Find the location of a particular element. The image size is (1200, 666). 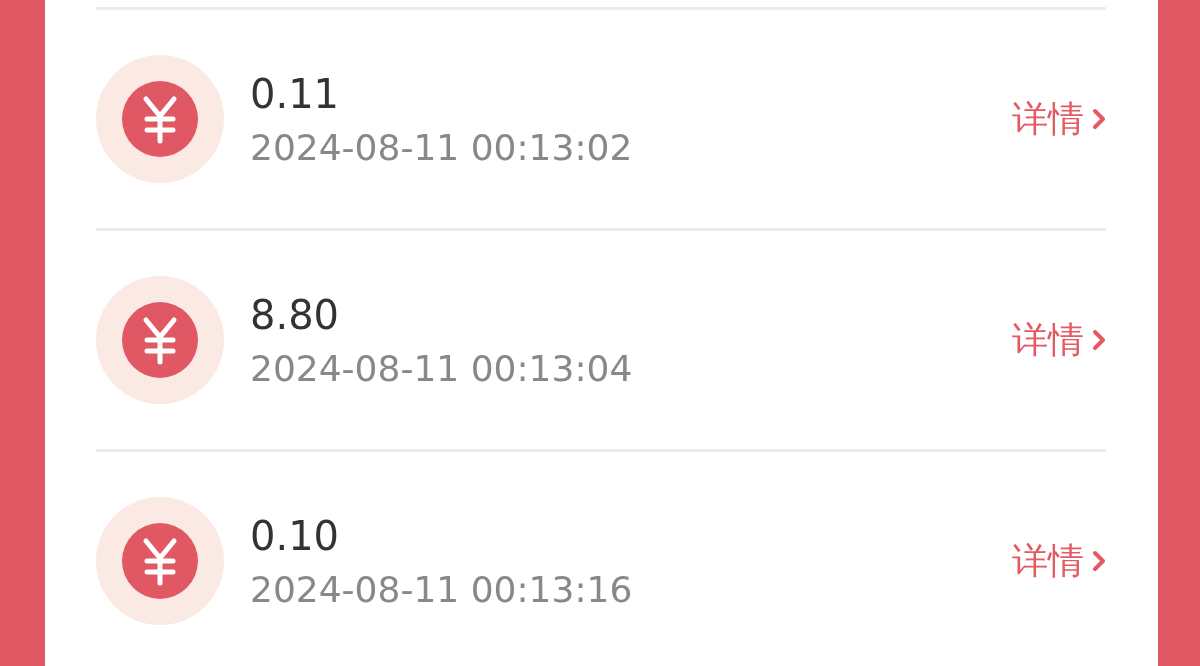

amount-text: 0.10 is located at coordinates (295, 535).